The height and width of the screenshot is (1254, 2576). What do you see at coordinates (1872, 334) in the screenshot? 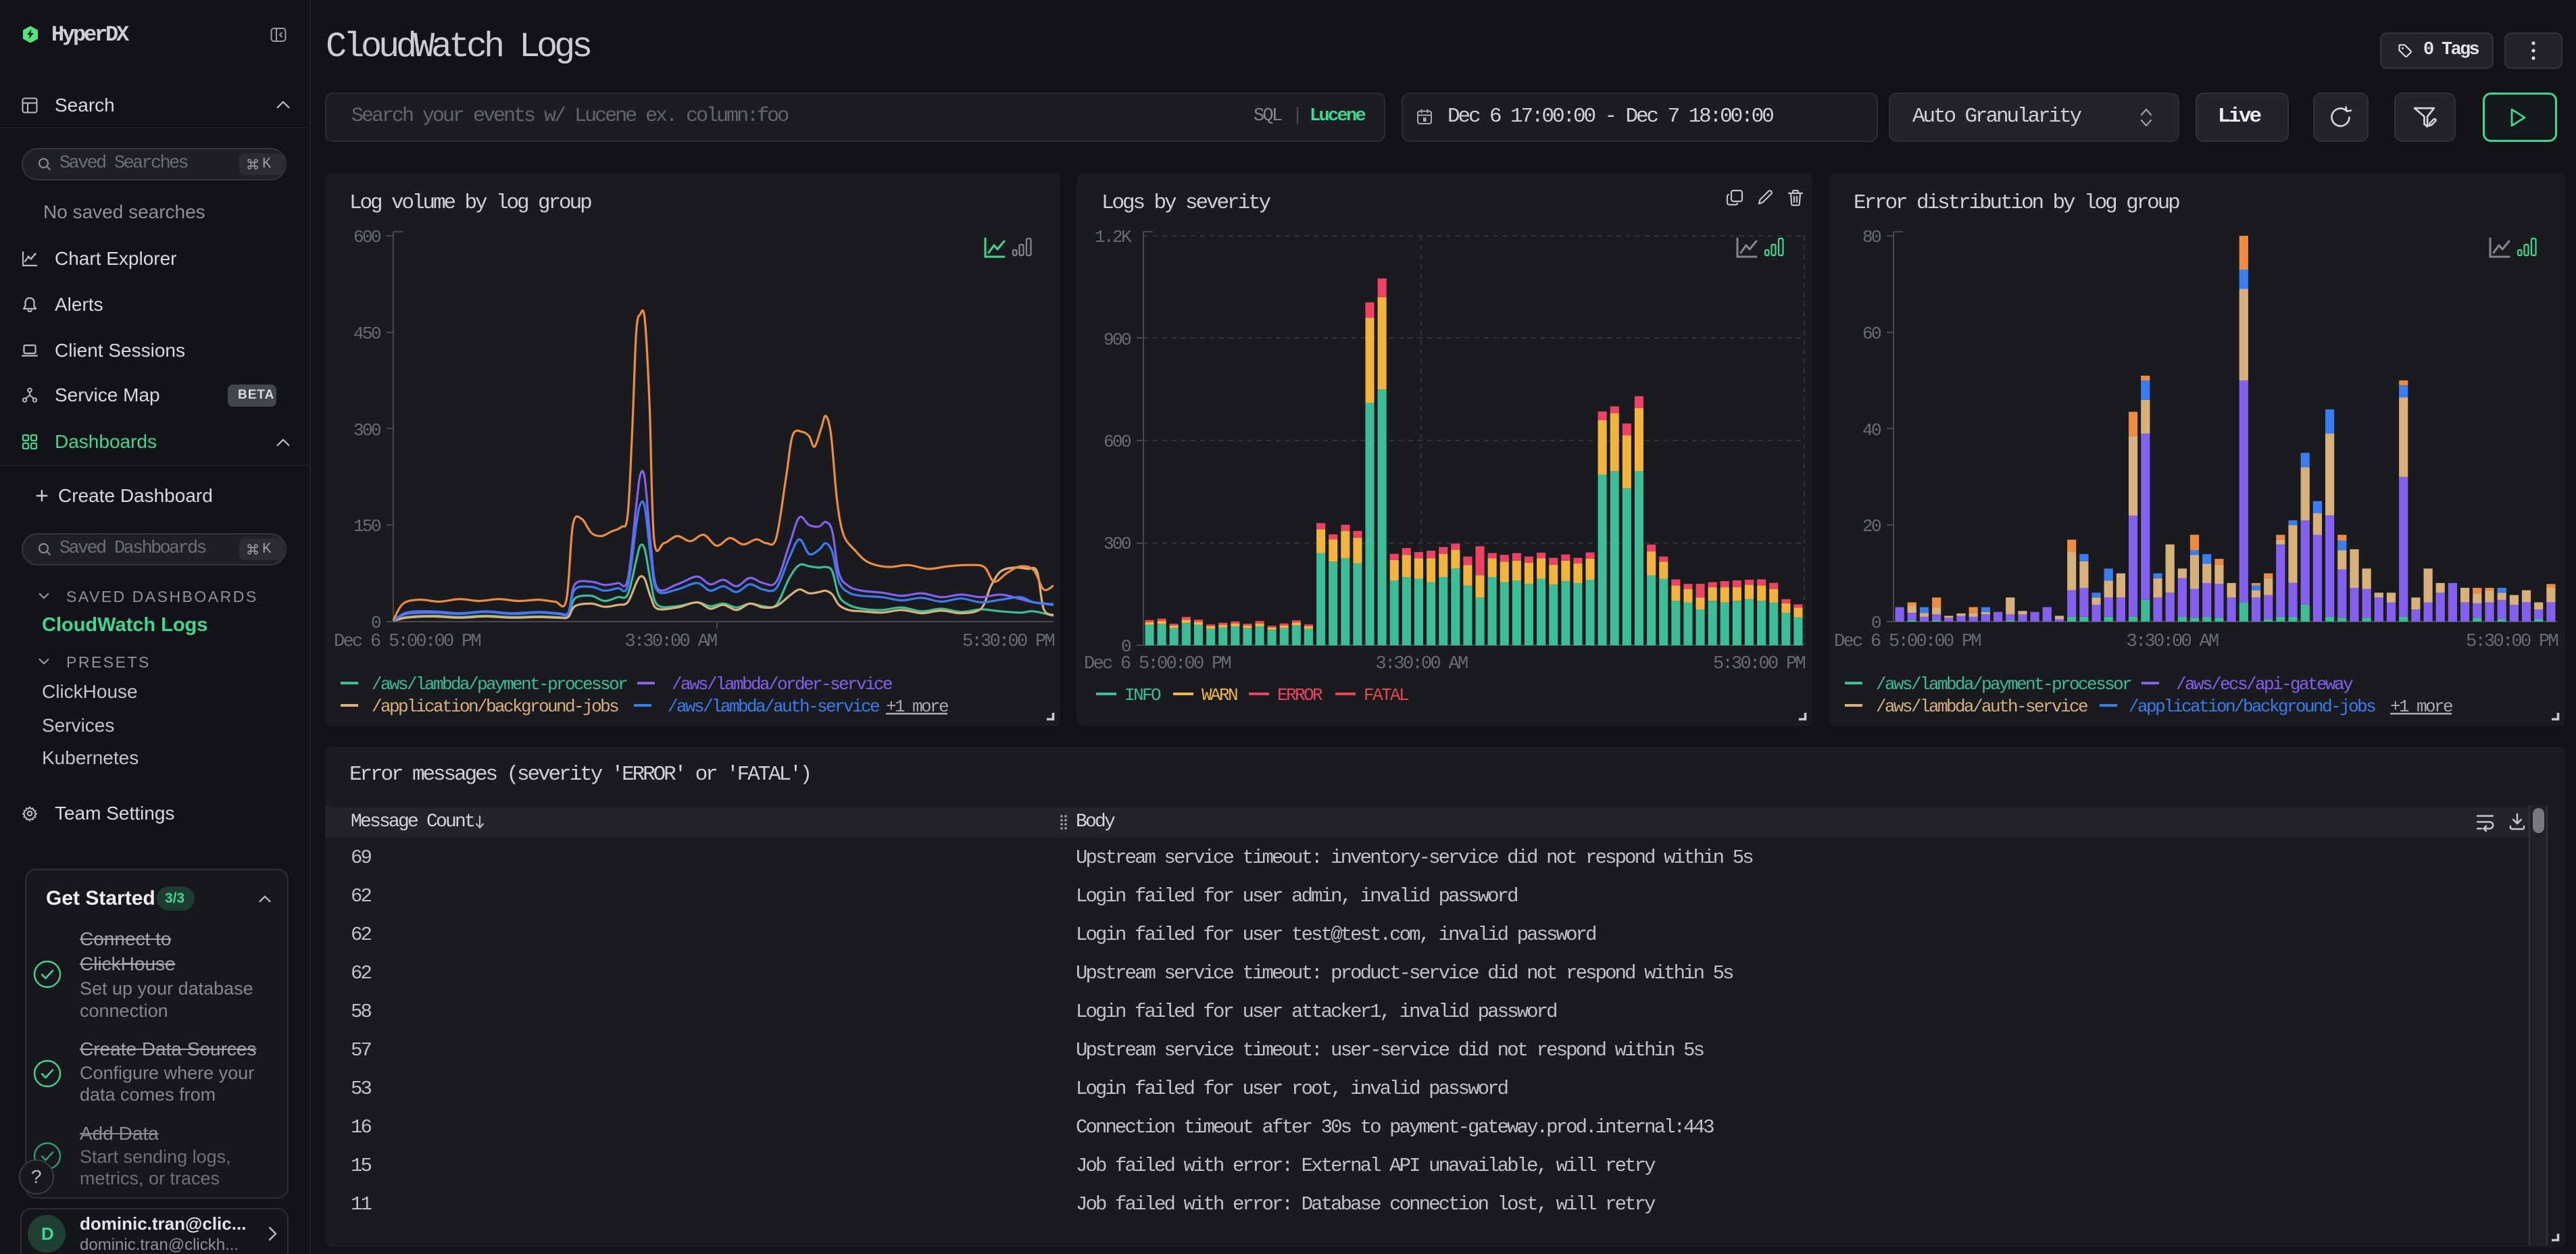
I see `svg-text: 60` at bounding box center [1872, 334].